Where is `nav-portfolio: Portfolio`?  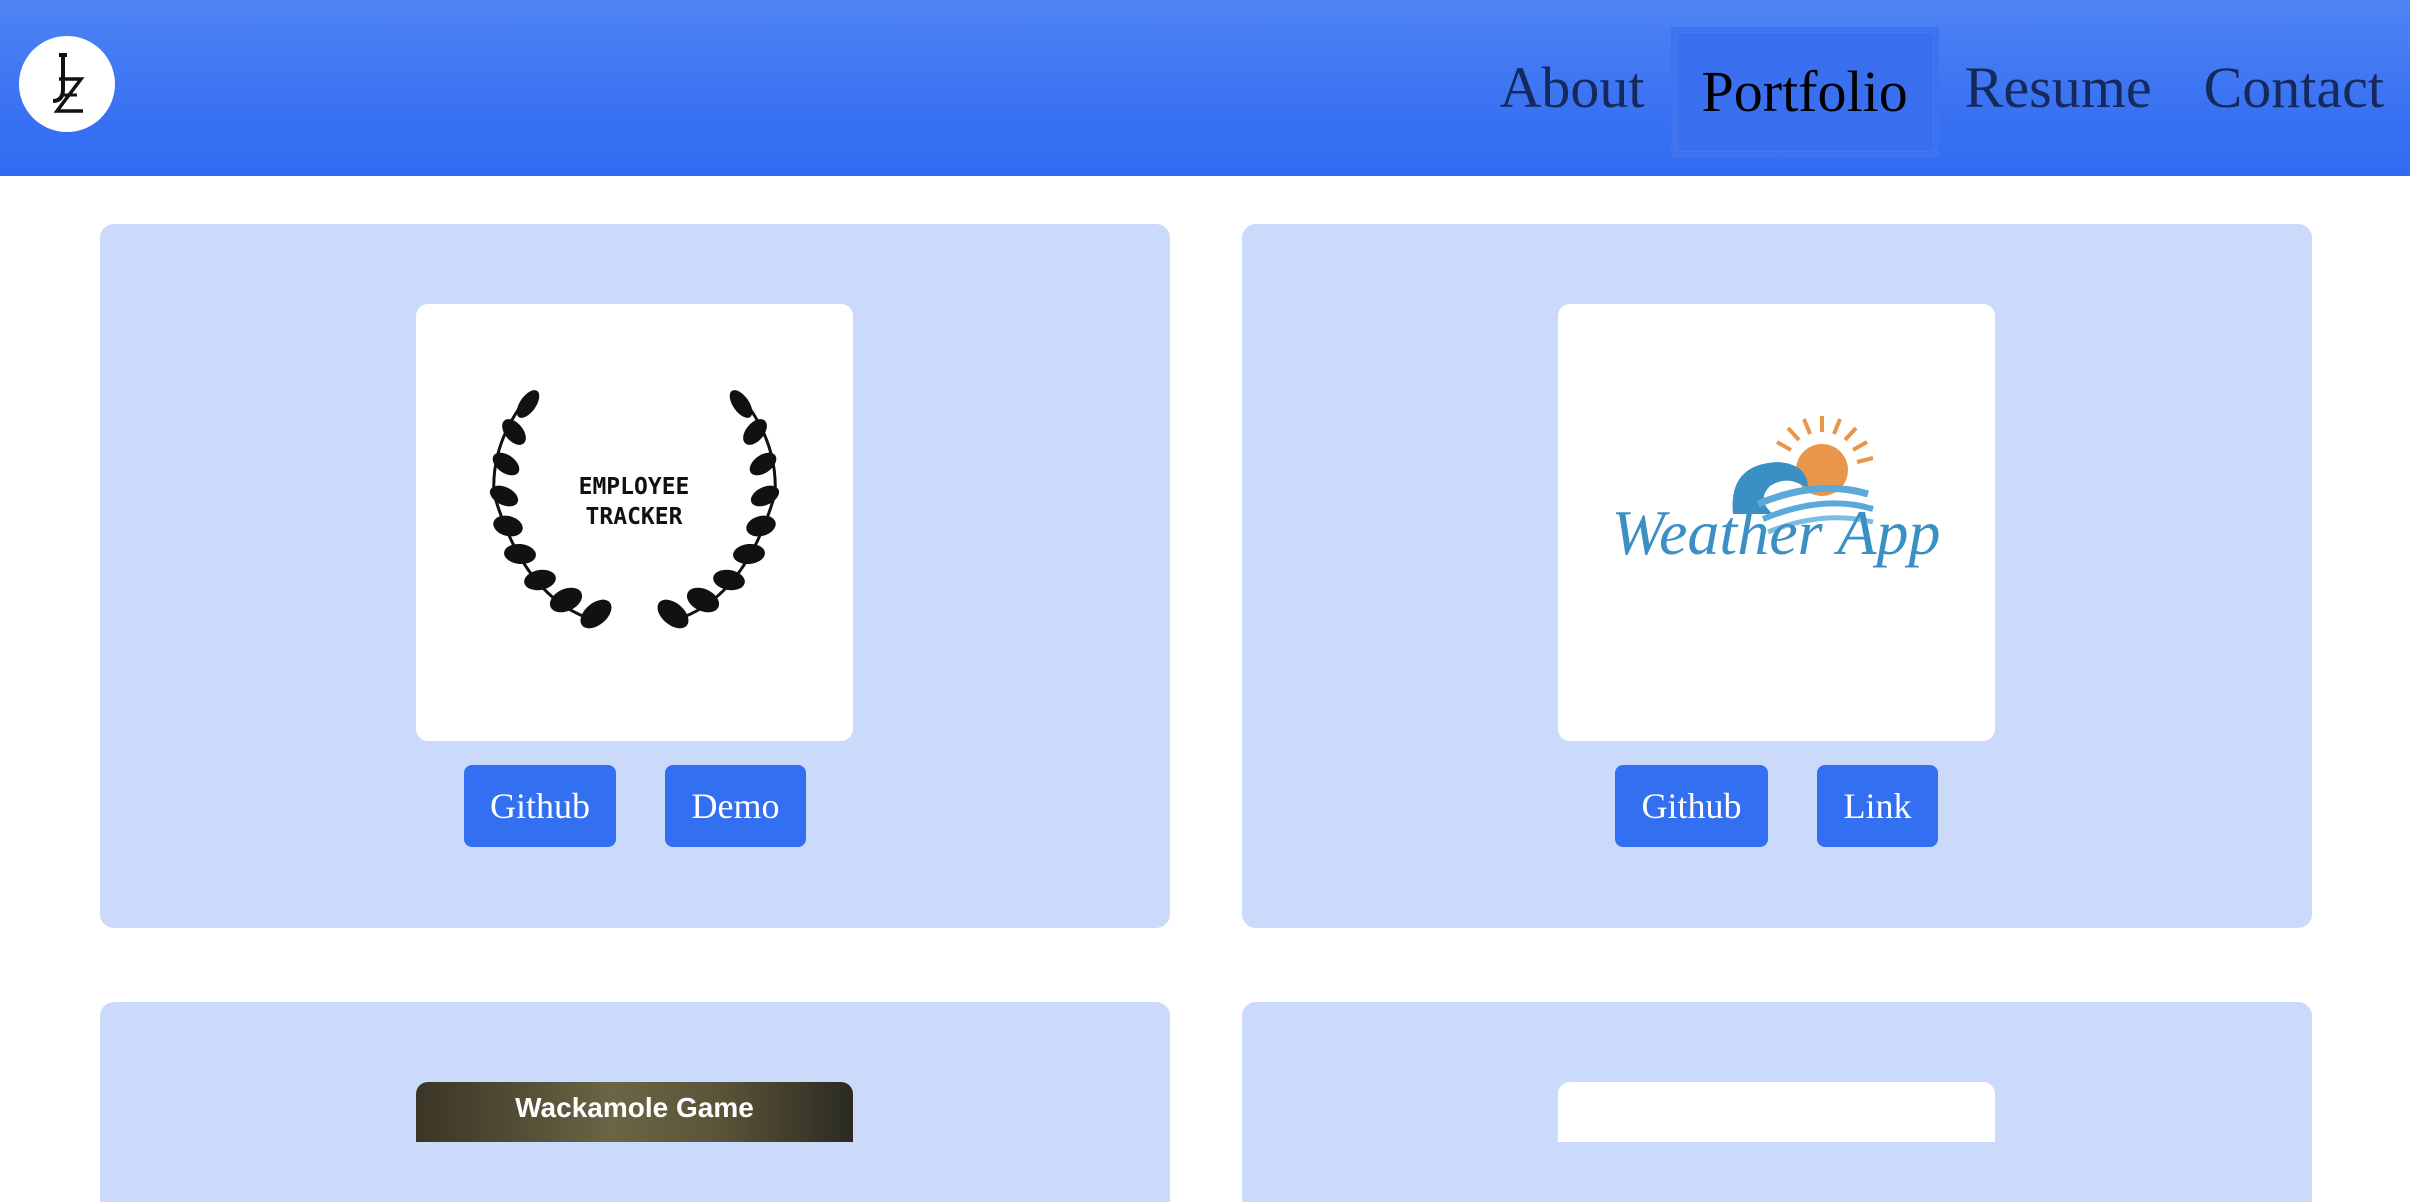 nav-portfolio: Portfolio is located at coordinates (1805, 92).